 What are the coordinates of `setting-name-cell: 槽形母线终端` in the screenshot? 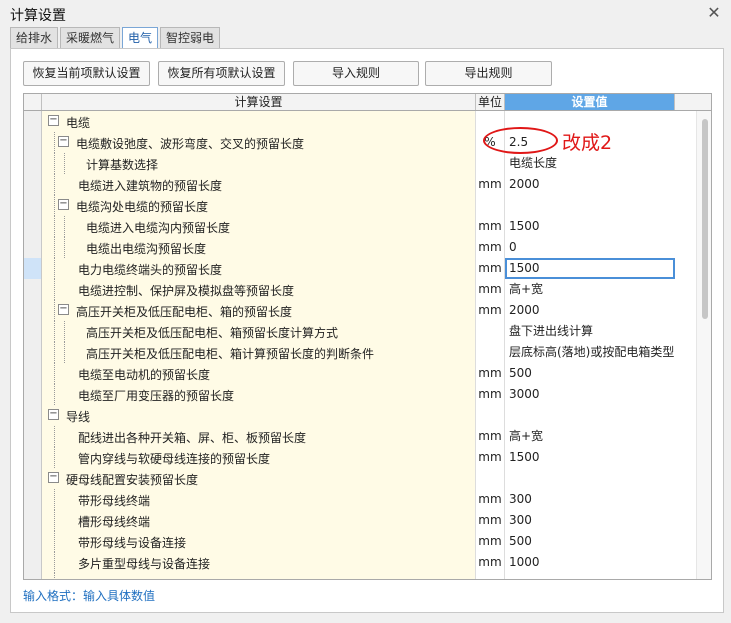 It's located at (259, 520).